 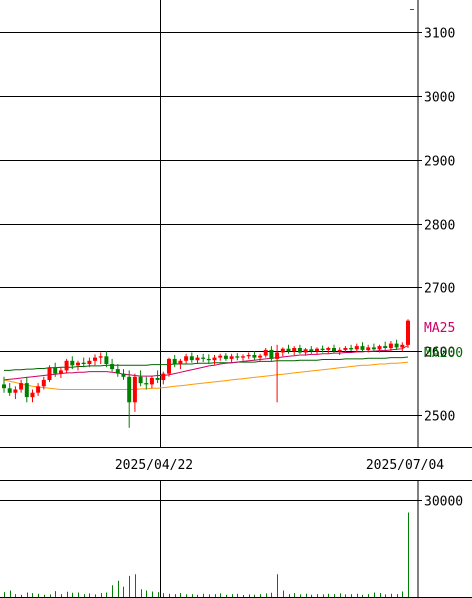 What do you see at coordinates (439, 34) in the screenshot?
I see `y-tick-label: 3100` at bounding box center [439, 34].